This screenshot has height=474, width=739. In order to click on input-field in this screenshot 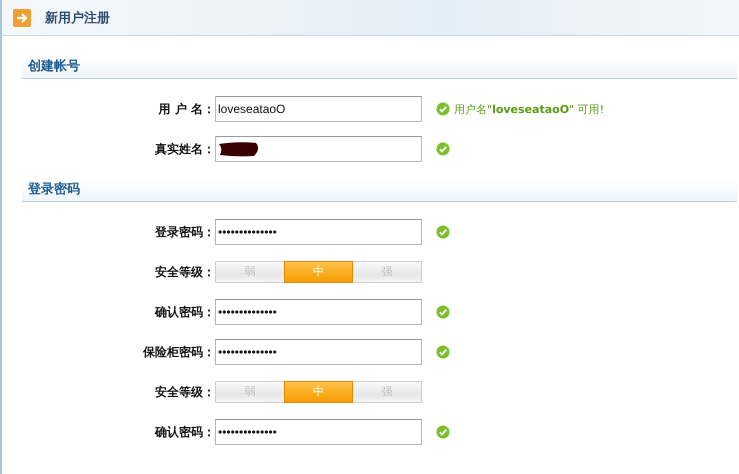, I will do `click(318, 149)`.